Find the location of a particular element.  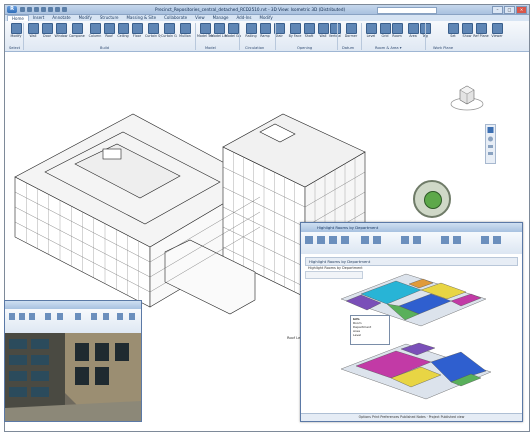

undo-icon is located at coordinates (36, 9).